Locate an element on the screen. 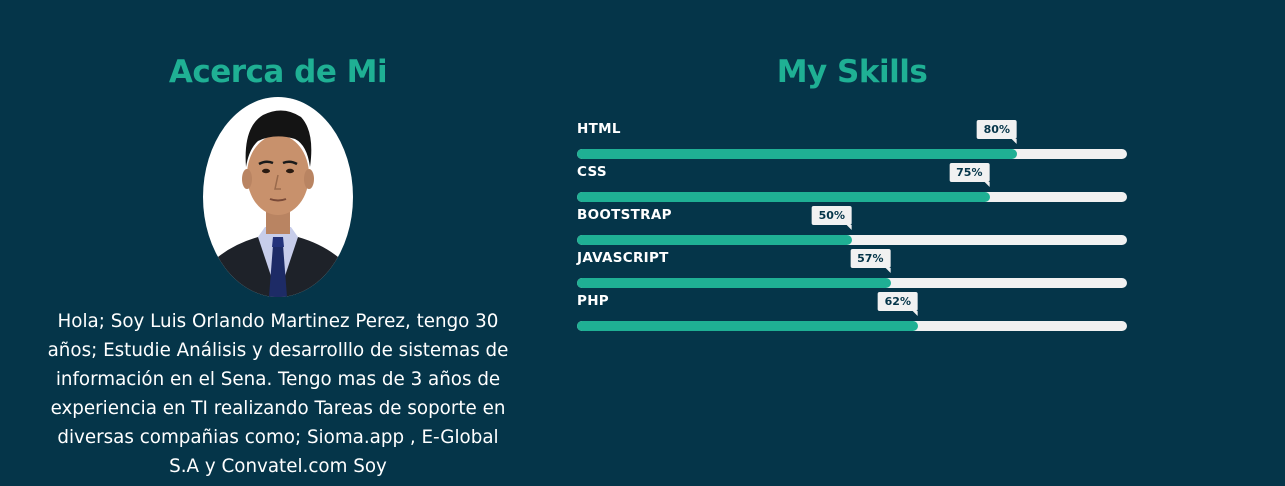  skill-bar: 57% is located at coordinates (852, 268).